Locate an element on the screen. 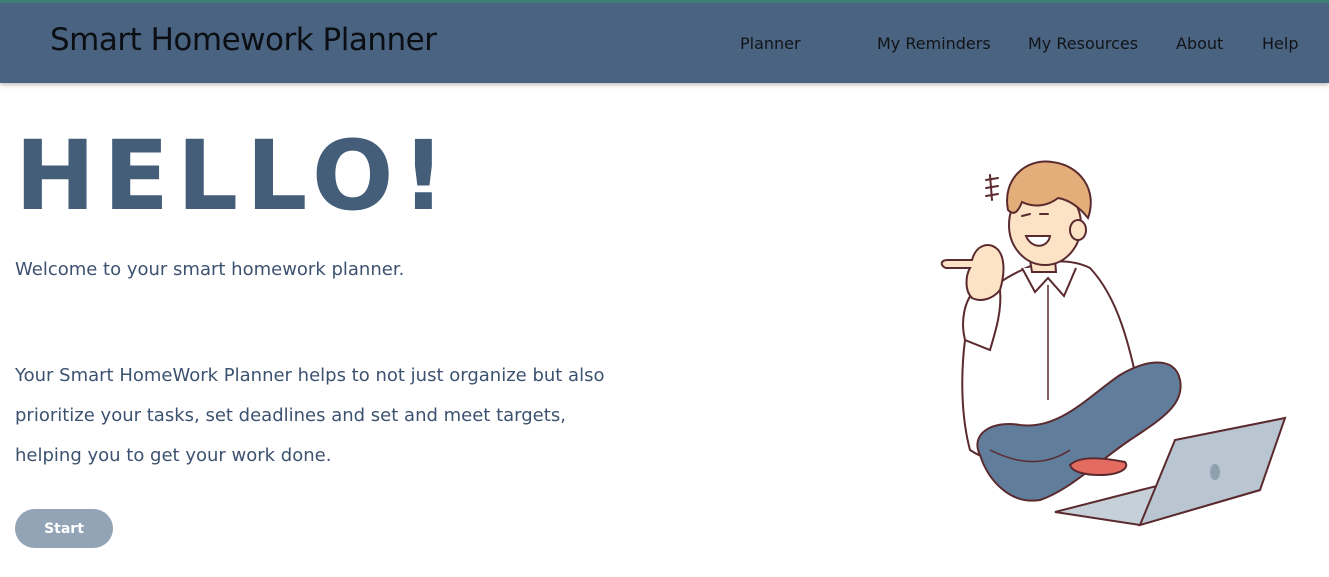 The width and height of the screenshot is (1329, 577). hero-heading: HELLO! is located at coordinates (234, 176).